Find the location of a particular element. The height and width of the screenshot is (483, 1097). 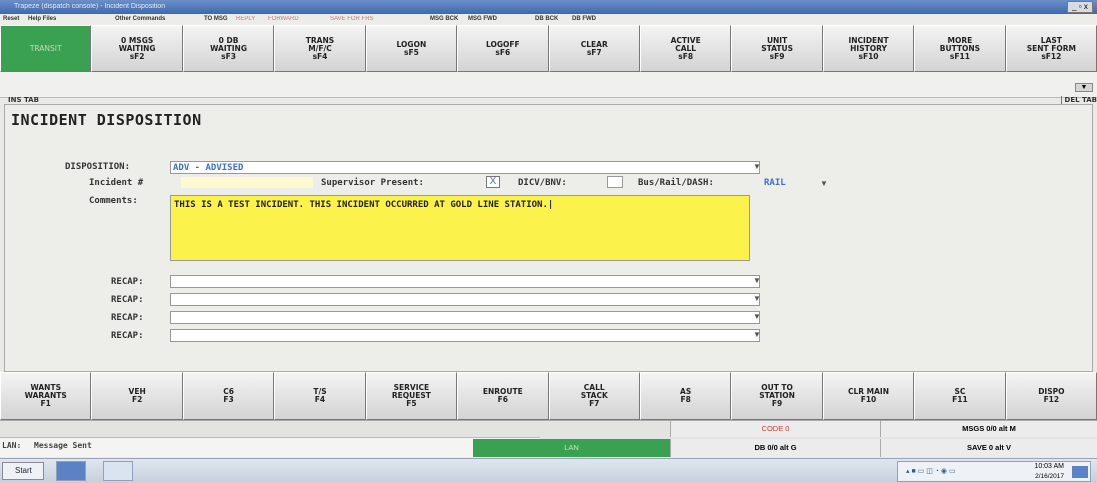

fkey-incident-history: INCIDENT HISTORY sF10 is located at coordinates (868, 48).